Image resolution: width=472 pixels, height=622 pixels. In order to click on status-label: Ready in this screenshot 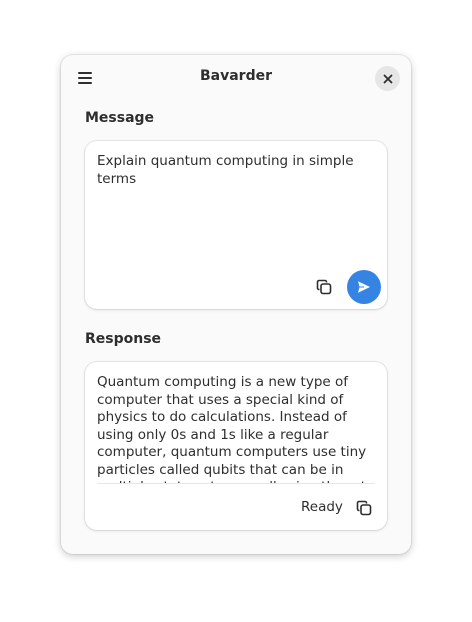, I will do `click(322, 507)`.